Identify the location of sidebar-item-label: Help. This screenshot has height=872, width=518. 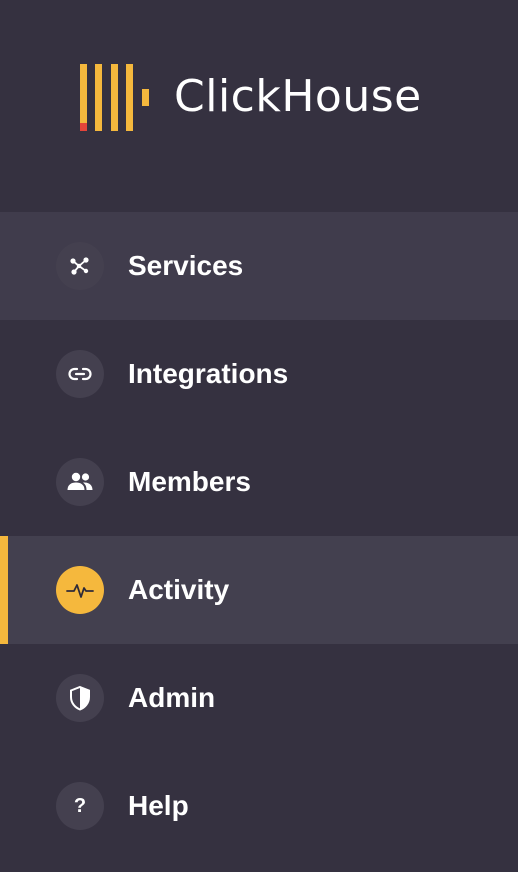
(158, 805).